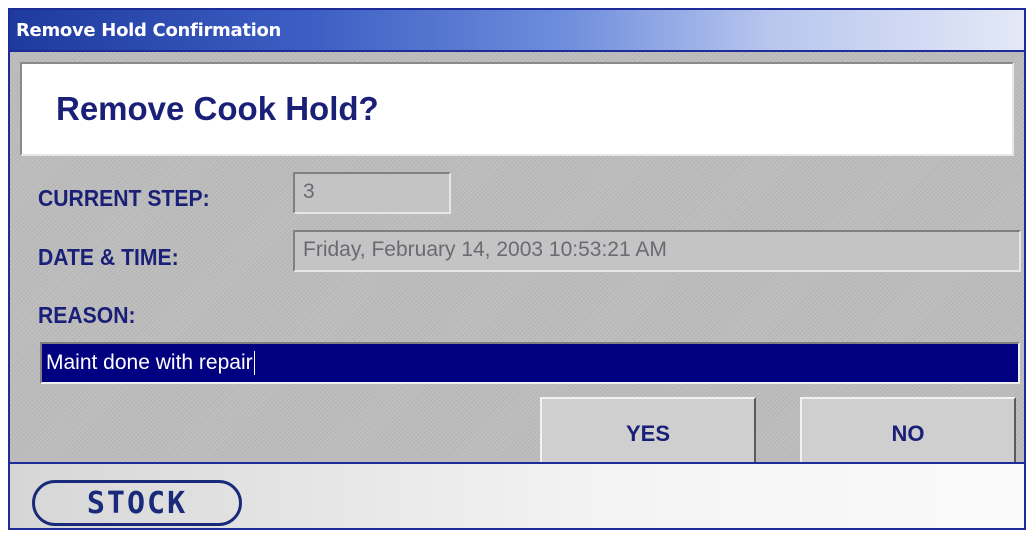 This screenshot has height=537, width=1034. Describe the element at coordinates (217, 108) in the screenshot. I see `dialog-heading: Remove Cook Hold?` at that location.